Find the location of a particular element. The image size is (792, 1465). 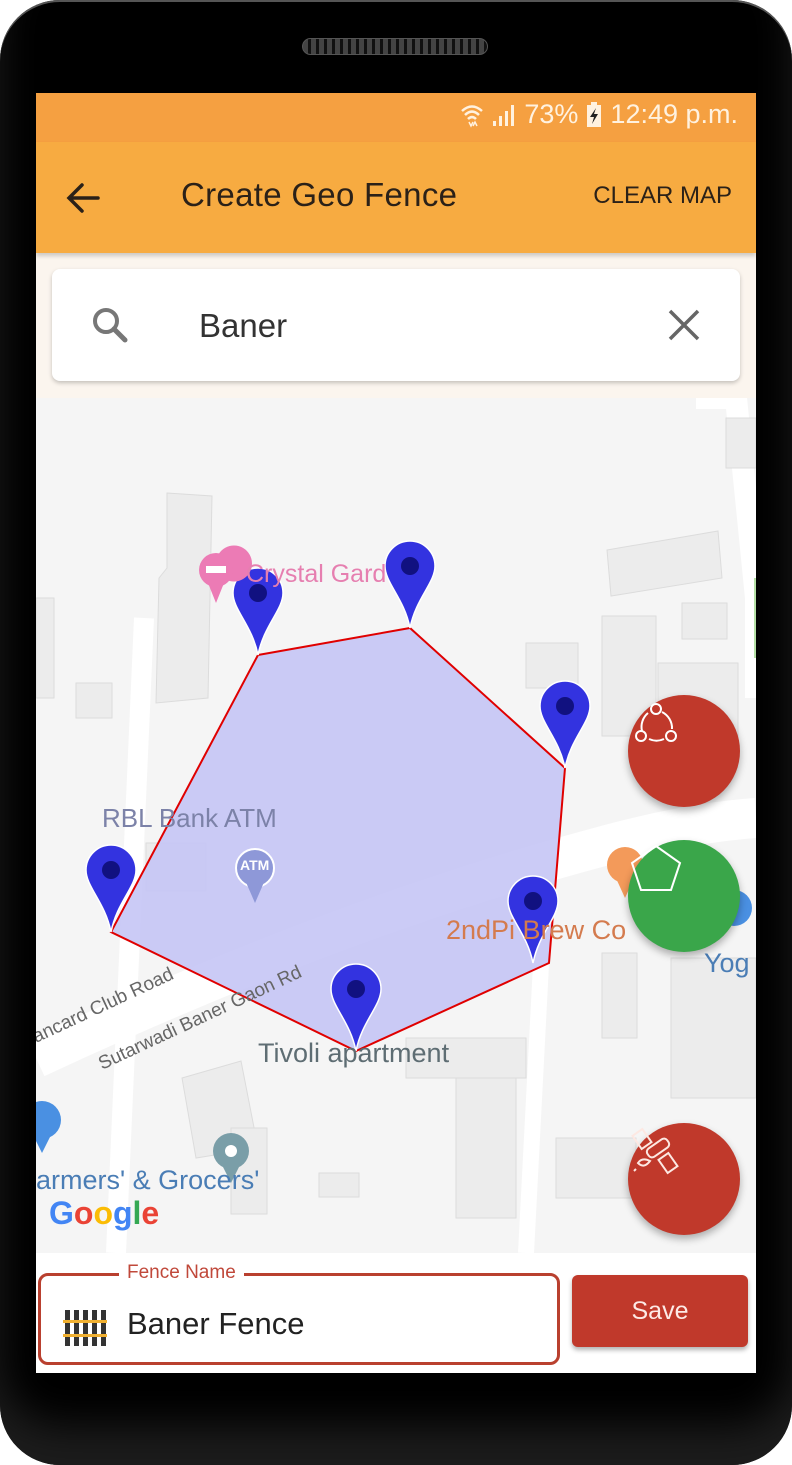

grocer-label: armers' & Grocers' is located at coordinates (148, 1180).